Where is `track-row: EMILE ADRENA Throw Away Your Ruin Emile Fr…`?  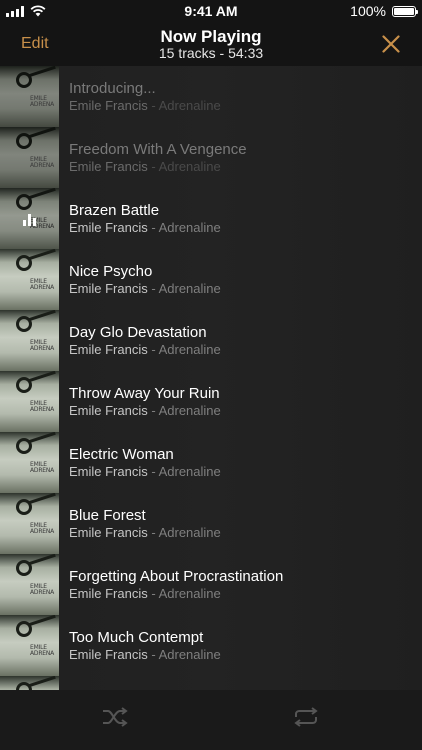
track-row: EMILE ADRENA Throw Away Your Ruin Emile Fr… is located at coordinates (211, 401).